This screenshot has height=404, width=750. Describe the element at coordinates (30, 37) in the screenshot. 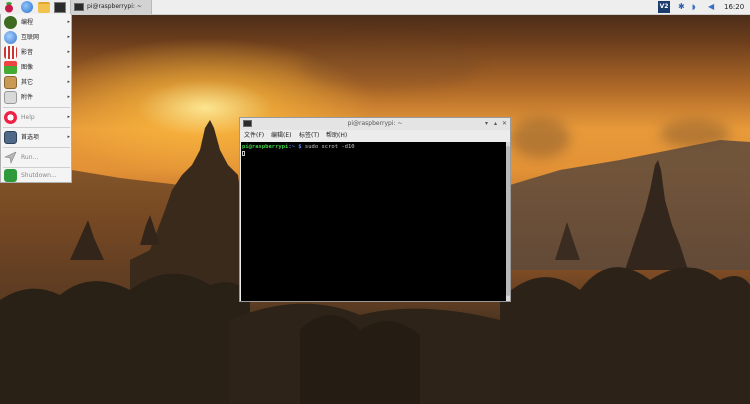

I see `menu-item-label: 互联网` at that location.